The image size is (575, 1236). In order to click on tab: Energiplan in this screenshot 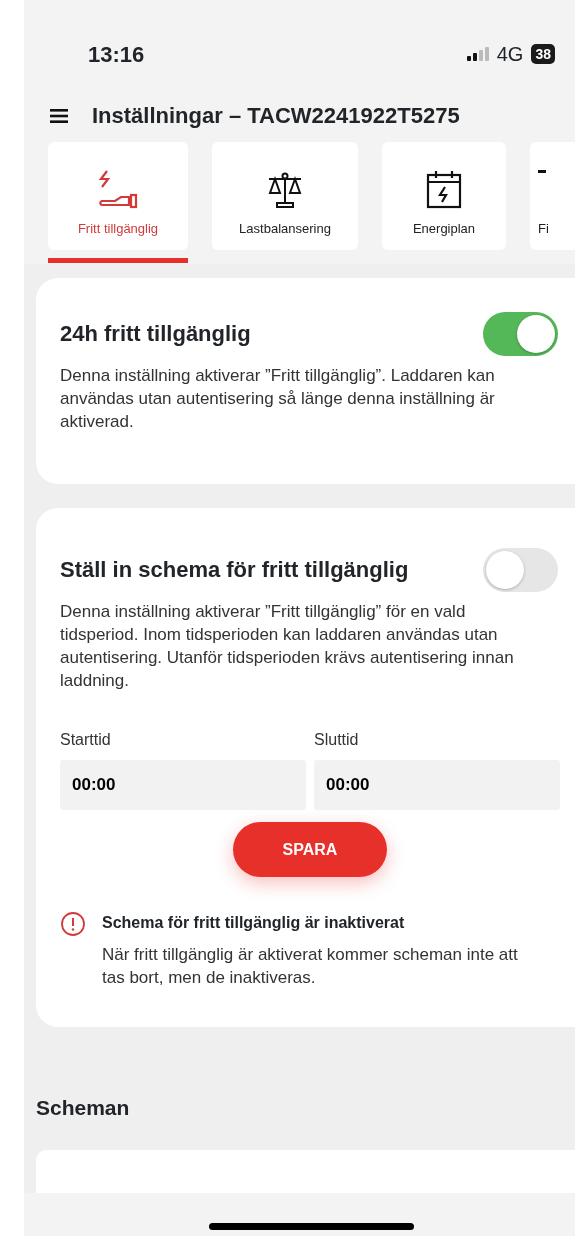, I will do `click(444, 196)`.